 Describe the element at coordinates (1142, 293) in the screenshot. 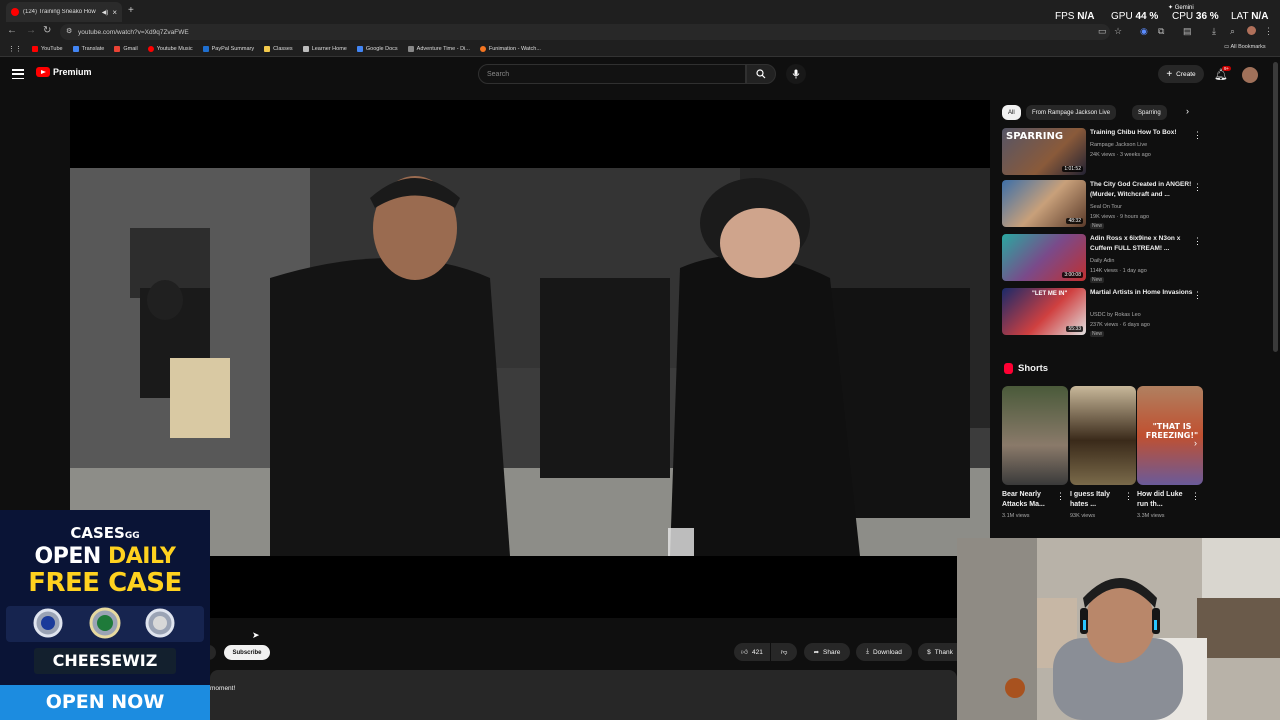

I see `video-title: Martial Artists in Home Invasions` at that location.